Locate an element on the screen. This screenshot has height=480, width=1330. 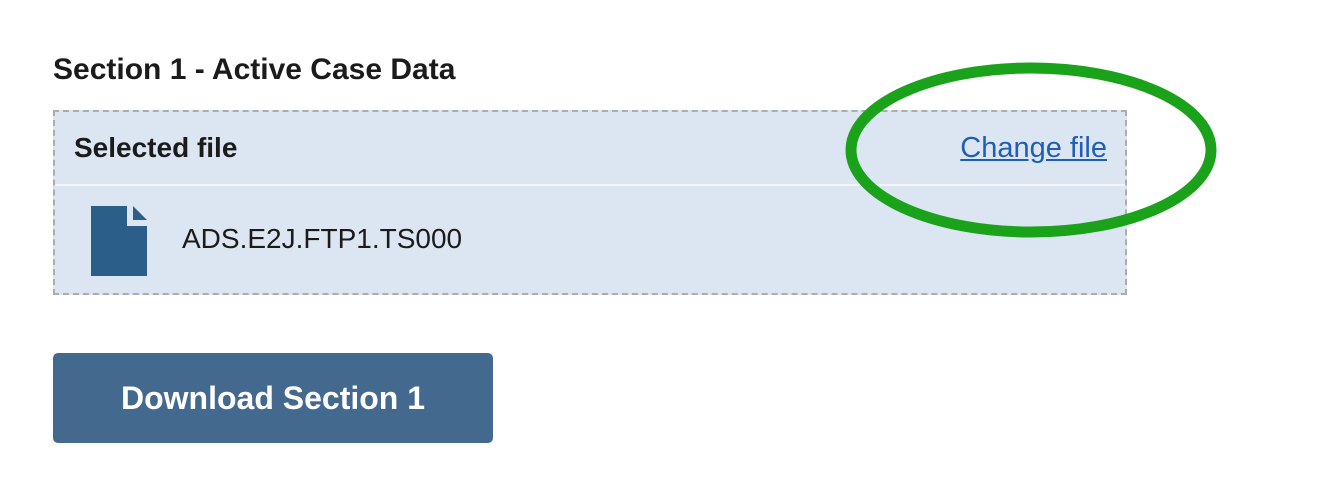
section-title: Section 1 - Active Case Data is located at coordinates (254, 69).